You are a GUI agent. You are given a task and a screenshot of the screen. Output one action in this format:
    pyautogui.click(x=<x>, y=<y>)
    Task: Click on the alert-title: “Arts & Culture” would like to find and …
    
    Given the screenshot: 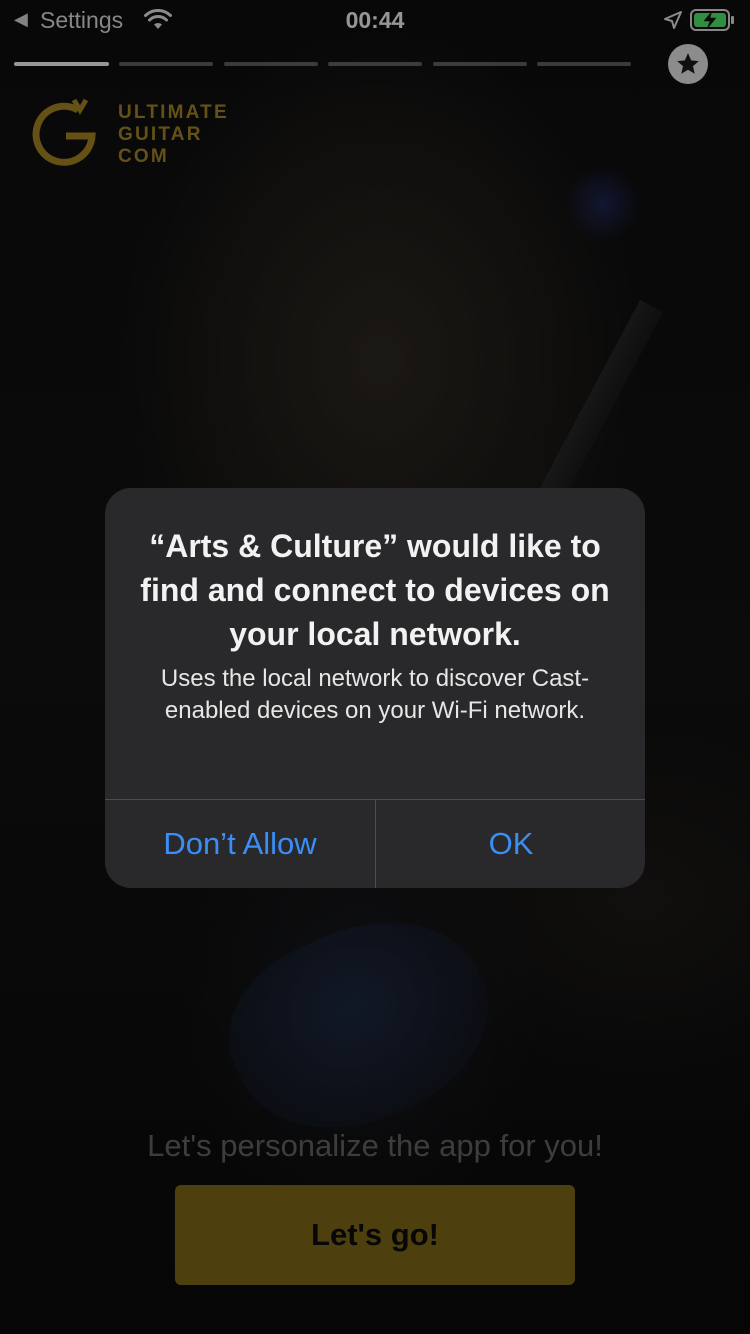 What is the action you would take?
    pyautogui.click(x=375, y=590)
    